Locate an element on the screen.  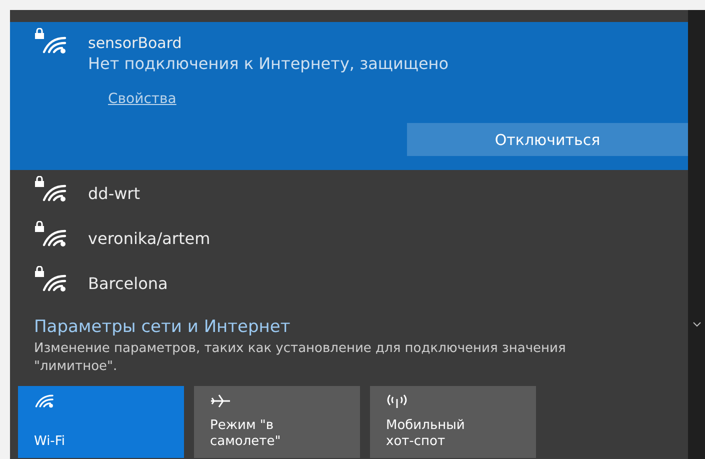
quick-action-tile: Мобильный хот-спот is located at coordinates (453, 422).